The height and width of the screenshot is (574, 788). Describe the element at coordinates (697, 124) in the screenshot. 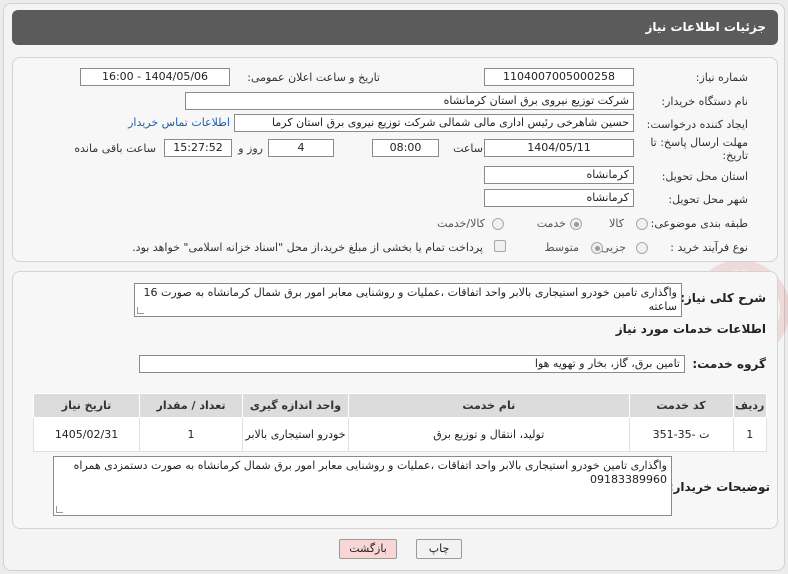

I see `creator-label: ایجاد کننده درخواست:` at that location.